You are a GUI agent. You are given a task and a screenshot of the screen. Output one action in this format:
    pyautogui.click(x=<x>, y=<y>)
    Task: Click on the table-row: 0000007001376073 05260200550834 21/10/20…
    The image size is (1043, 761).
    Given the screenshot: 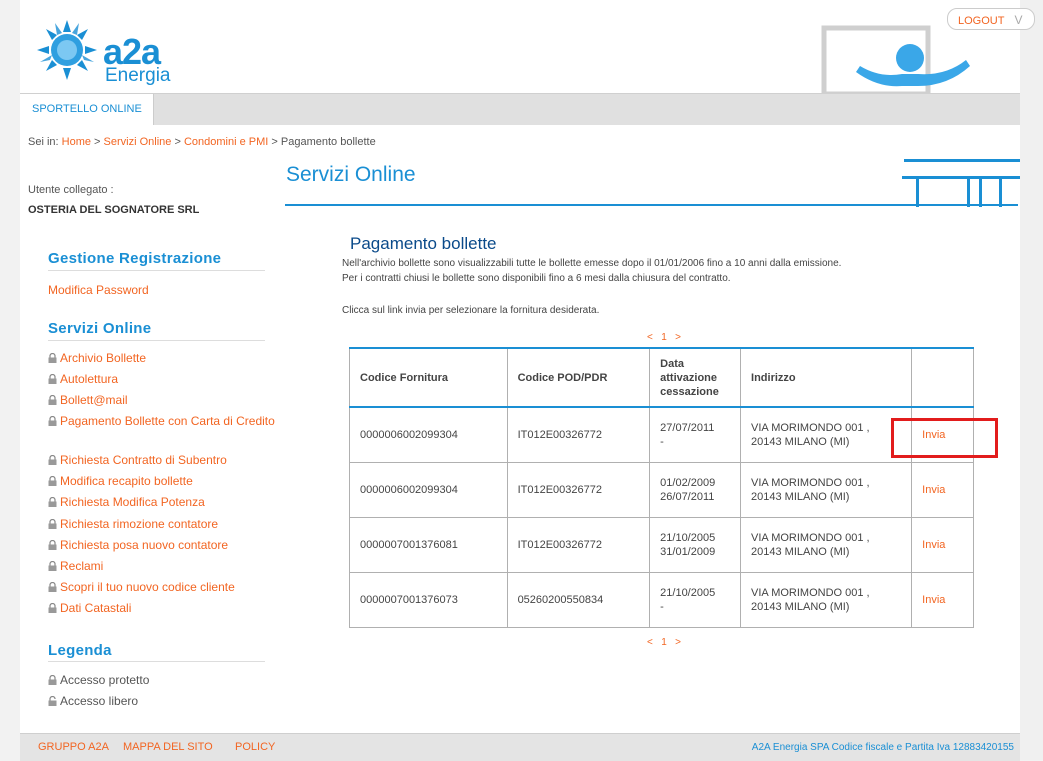 What is the action you would take?
    pyautogui.click(x=661, y=600)
    